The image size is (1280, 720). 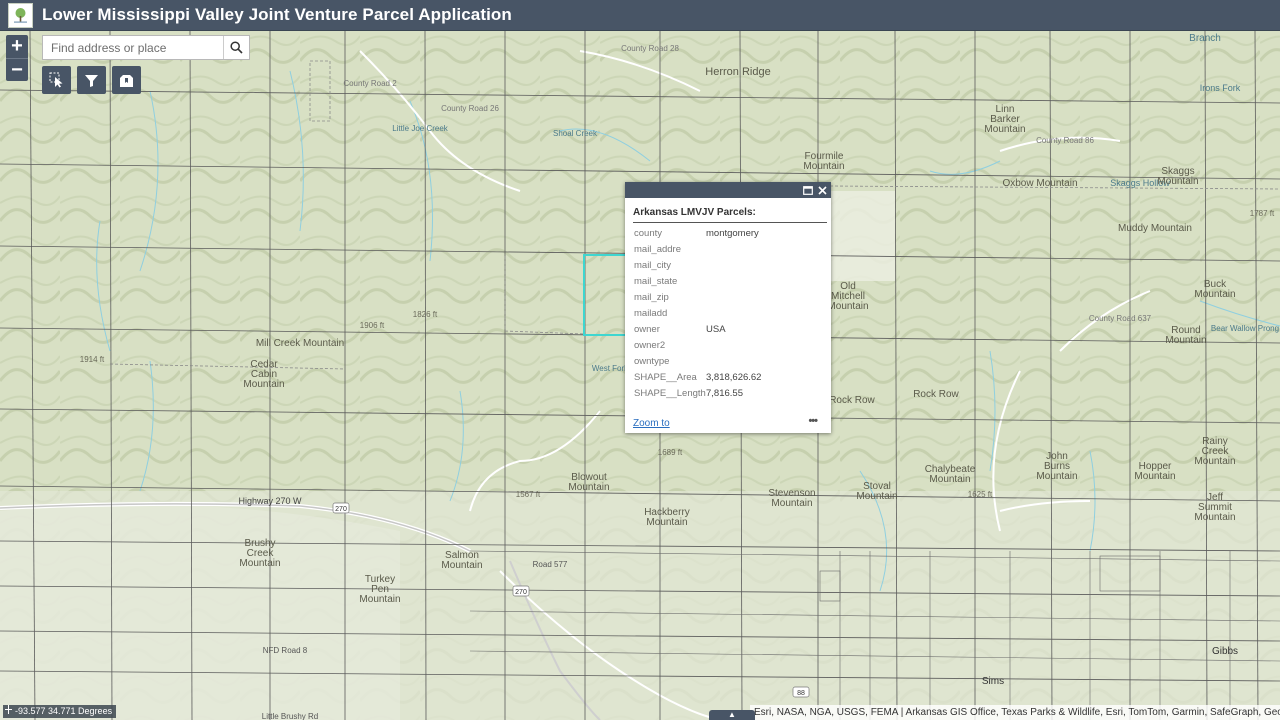 What do you see at coordinates (290, 716) in the screenshot?
I see `label-little-brushy: Little Brushy Rd` at bounding box center [290, 716].